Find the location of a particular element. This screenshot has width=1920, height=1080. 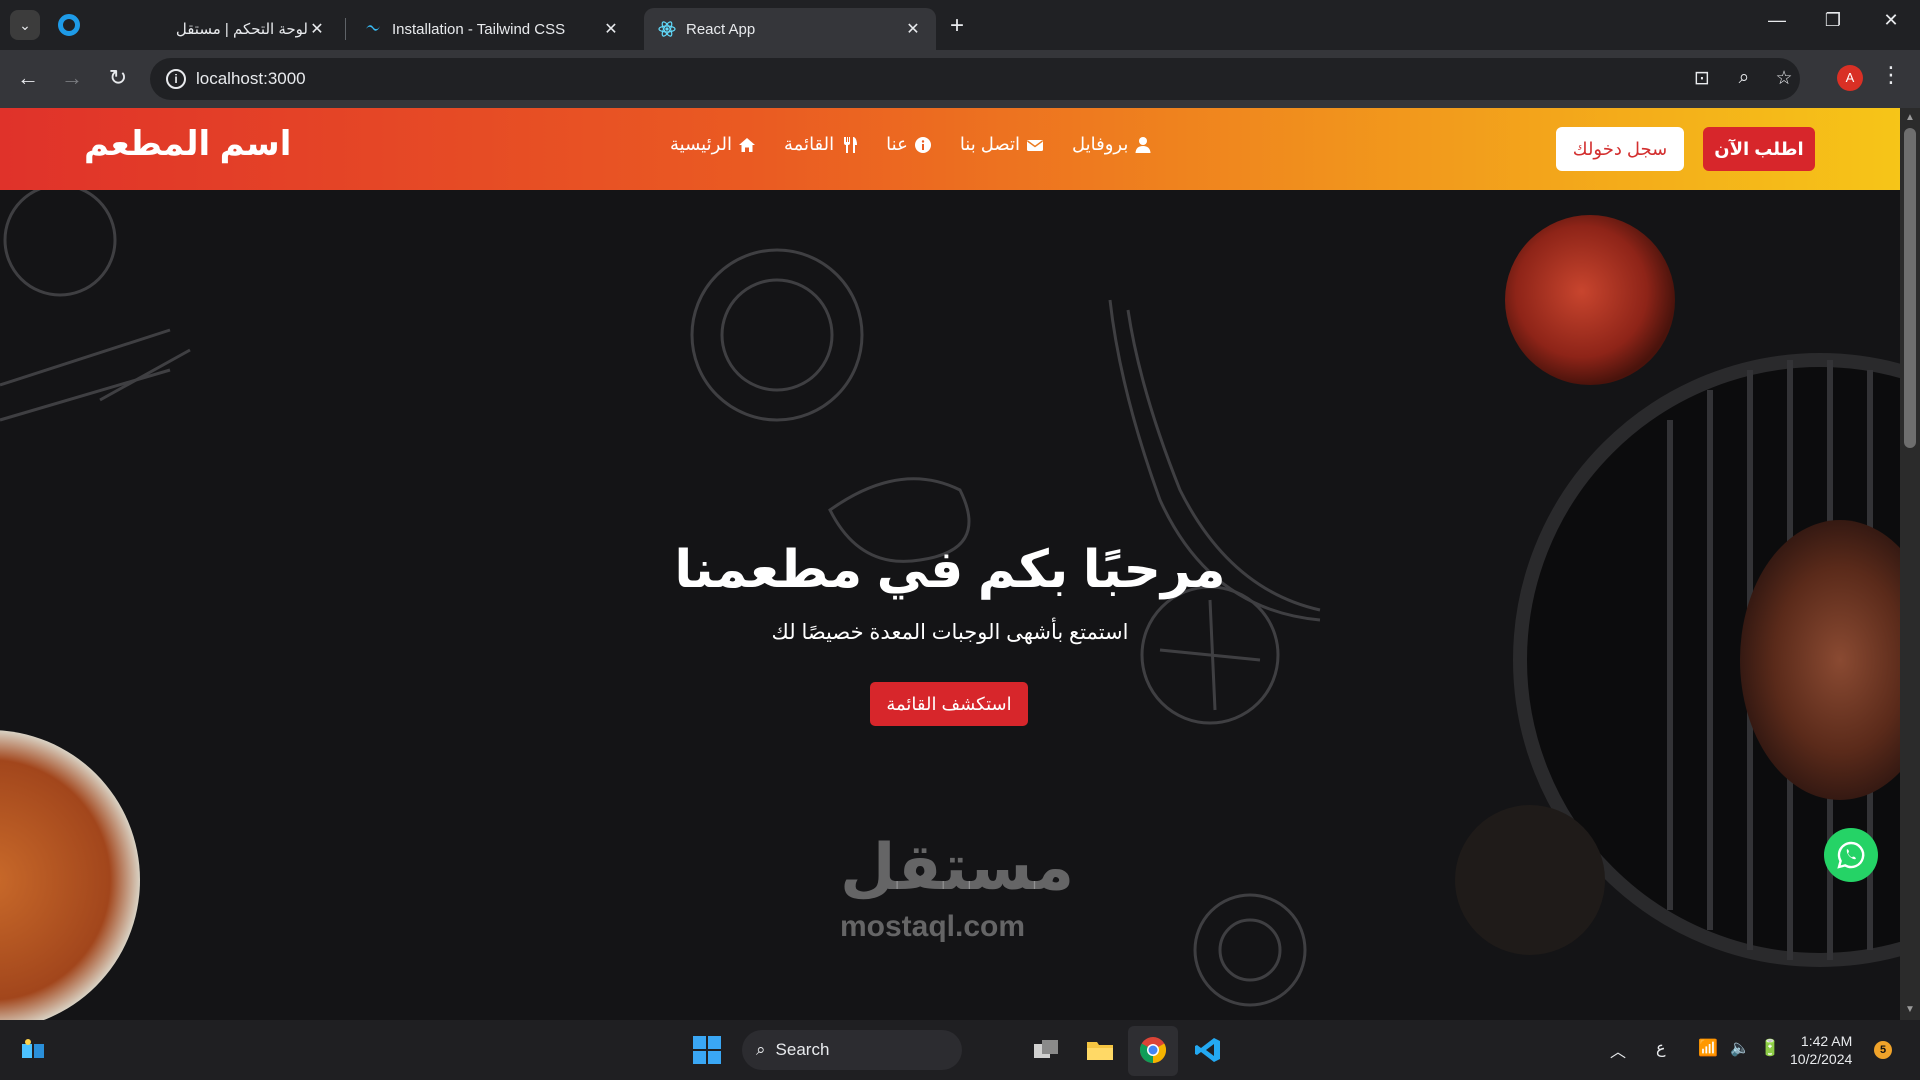

battery-icon: 🔋 is located at coordinates (1770, 1048).